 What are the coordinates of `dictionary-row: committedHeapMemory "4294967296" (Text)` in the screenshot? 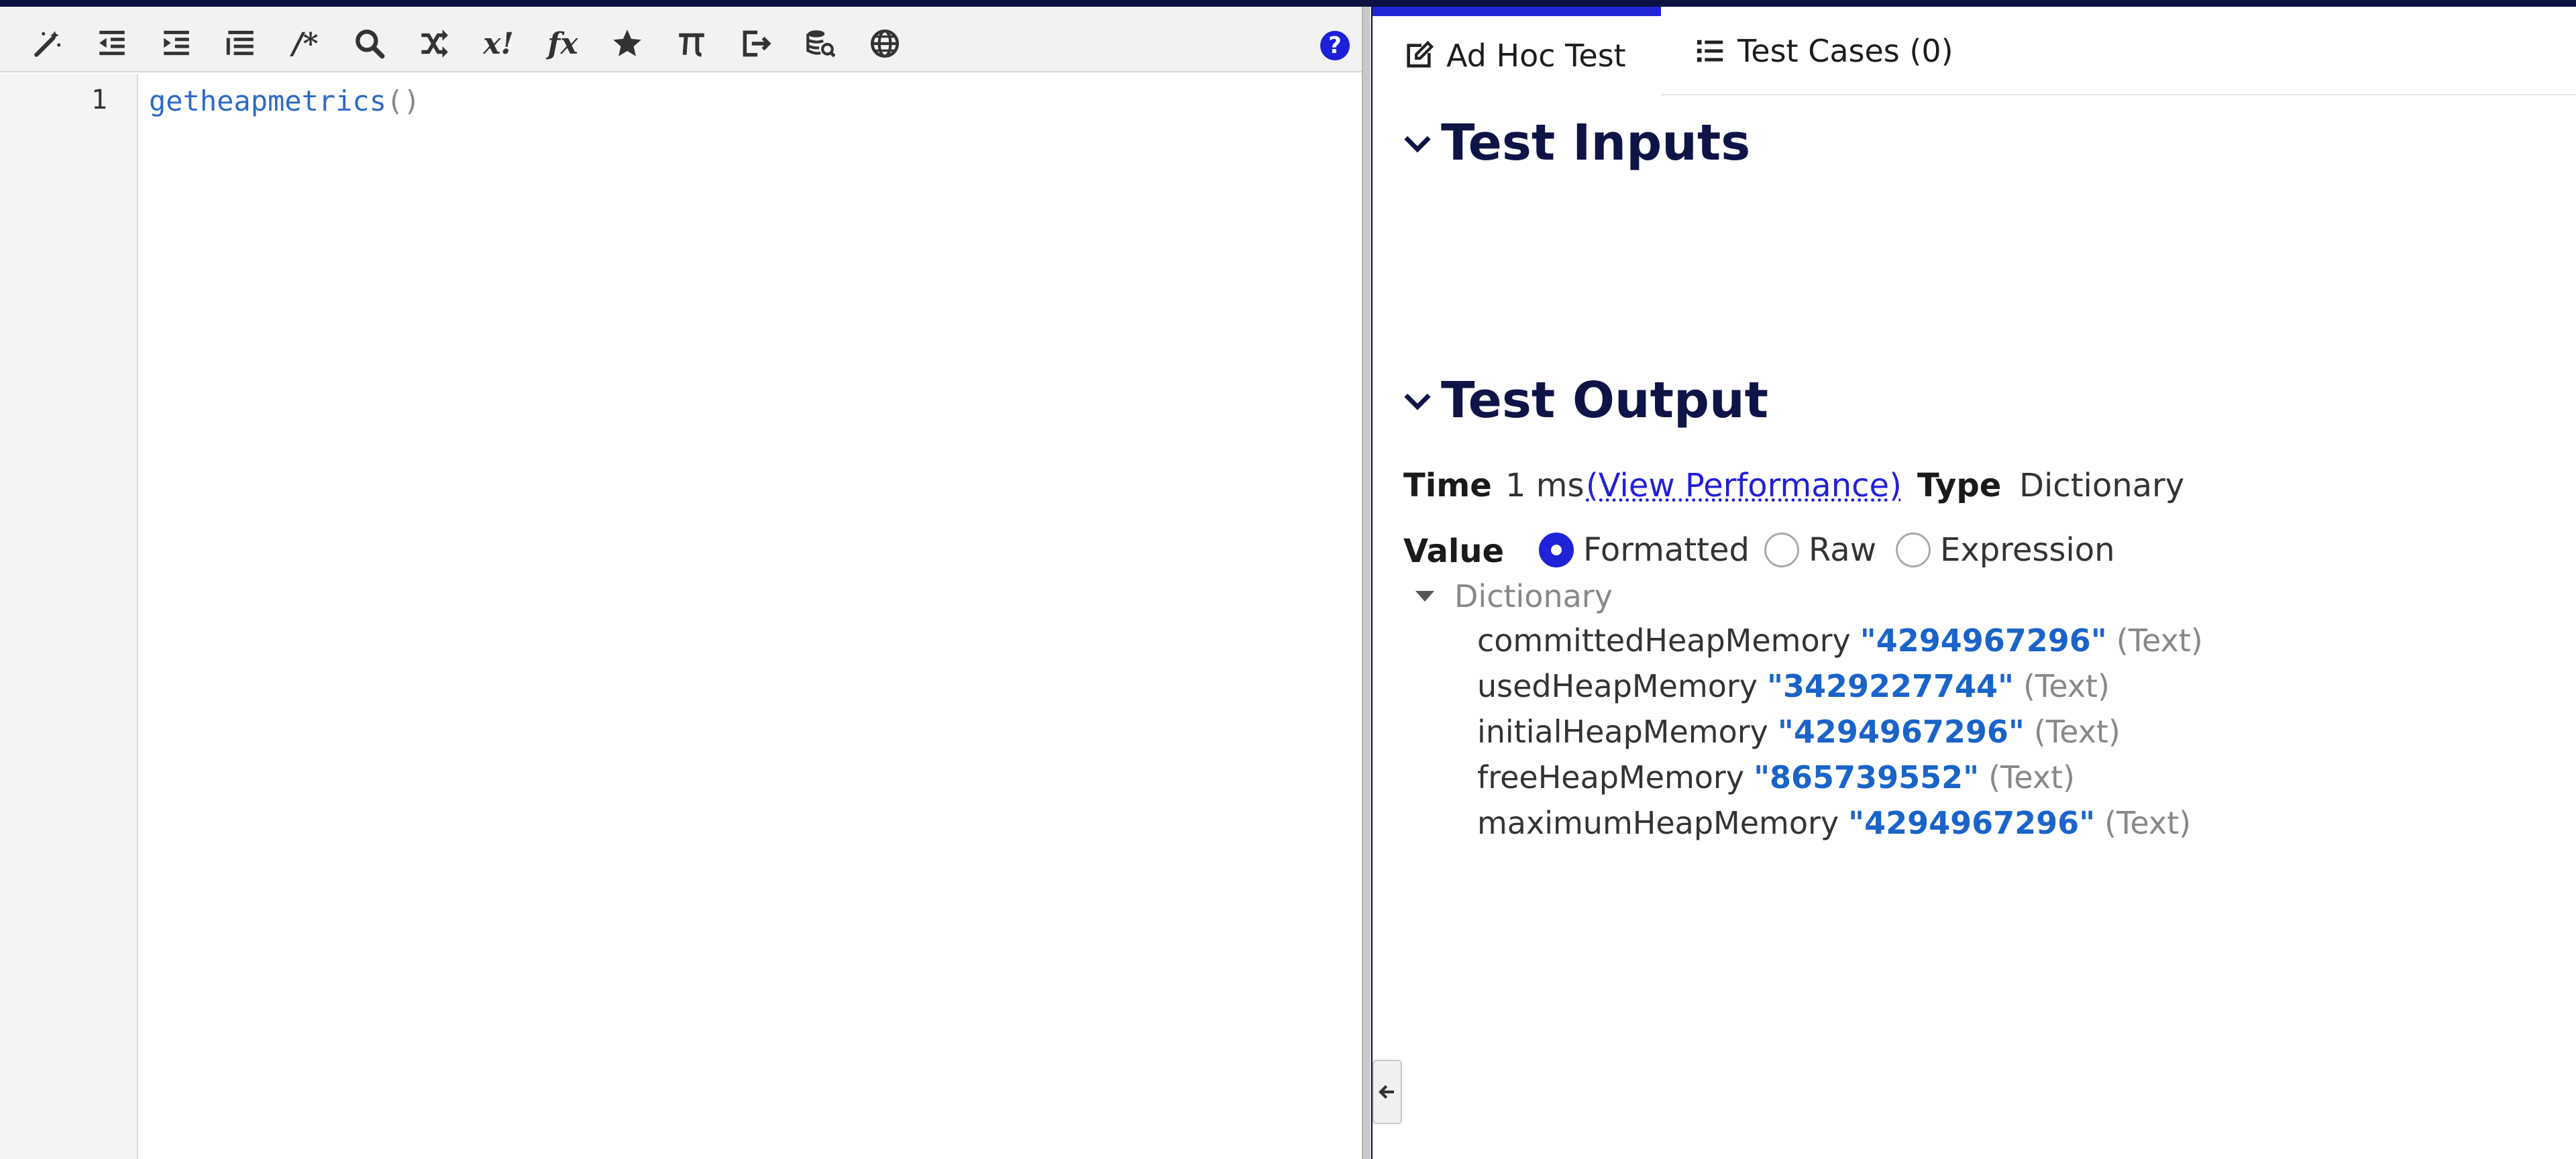 It's located at (1840, 640).